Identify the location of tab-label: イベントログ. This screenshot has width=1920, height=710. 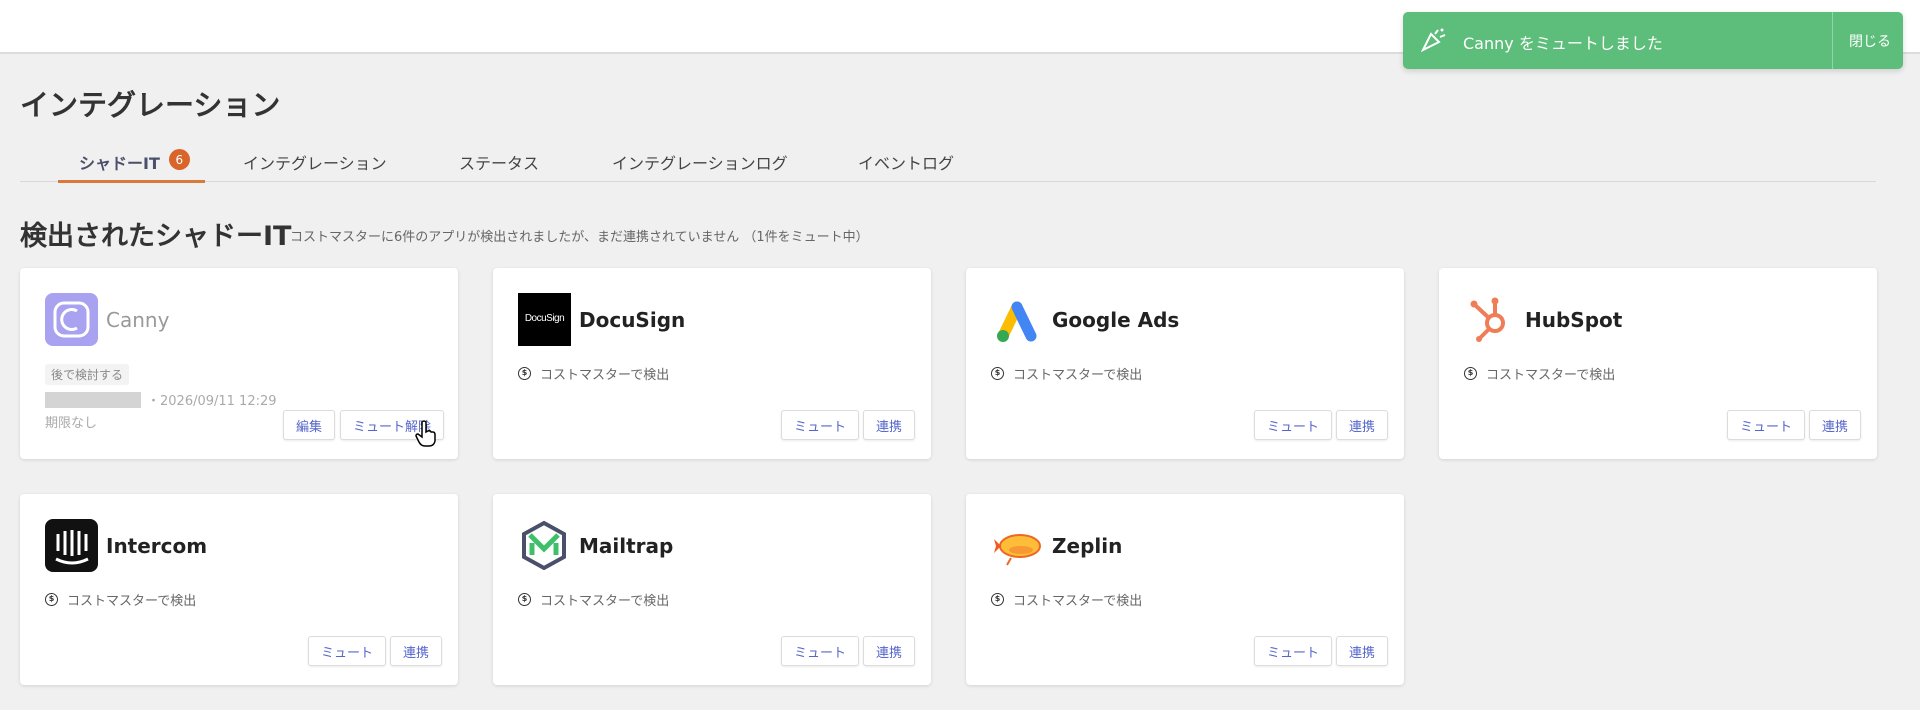
(906, 163).